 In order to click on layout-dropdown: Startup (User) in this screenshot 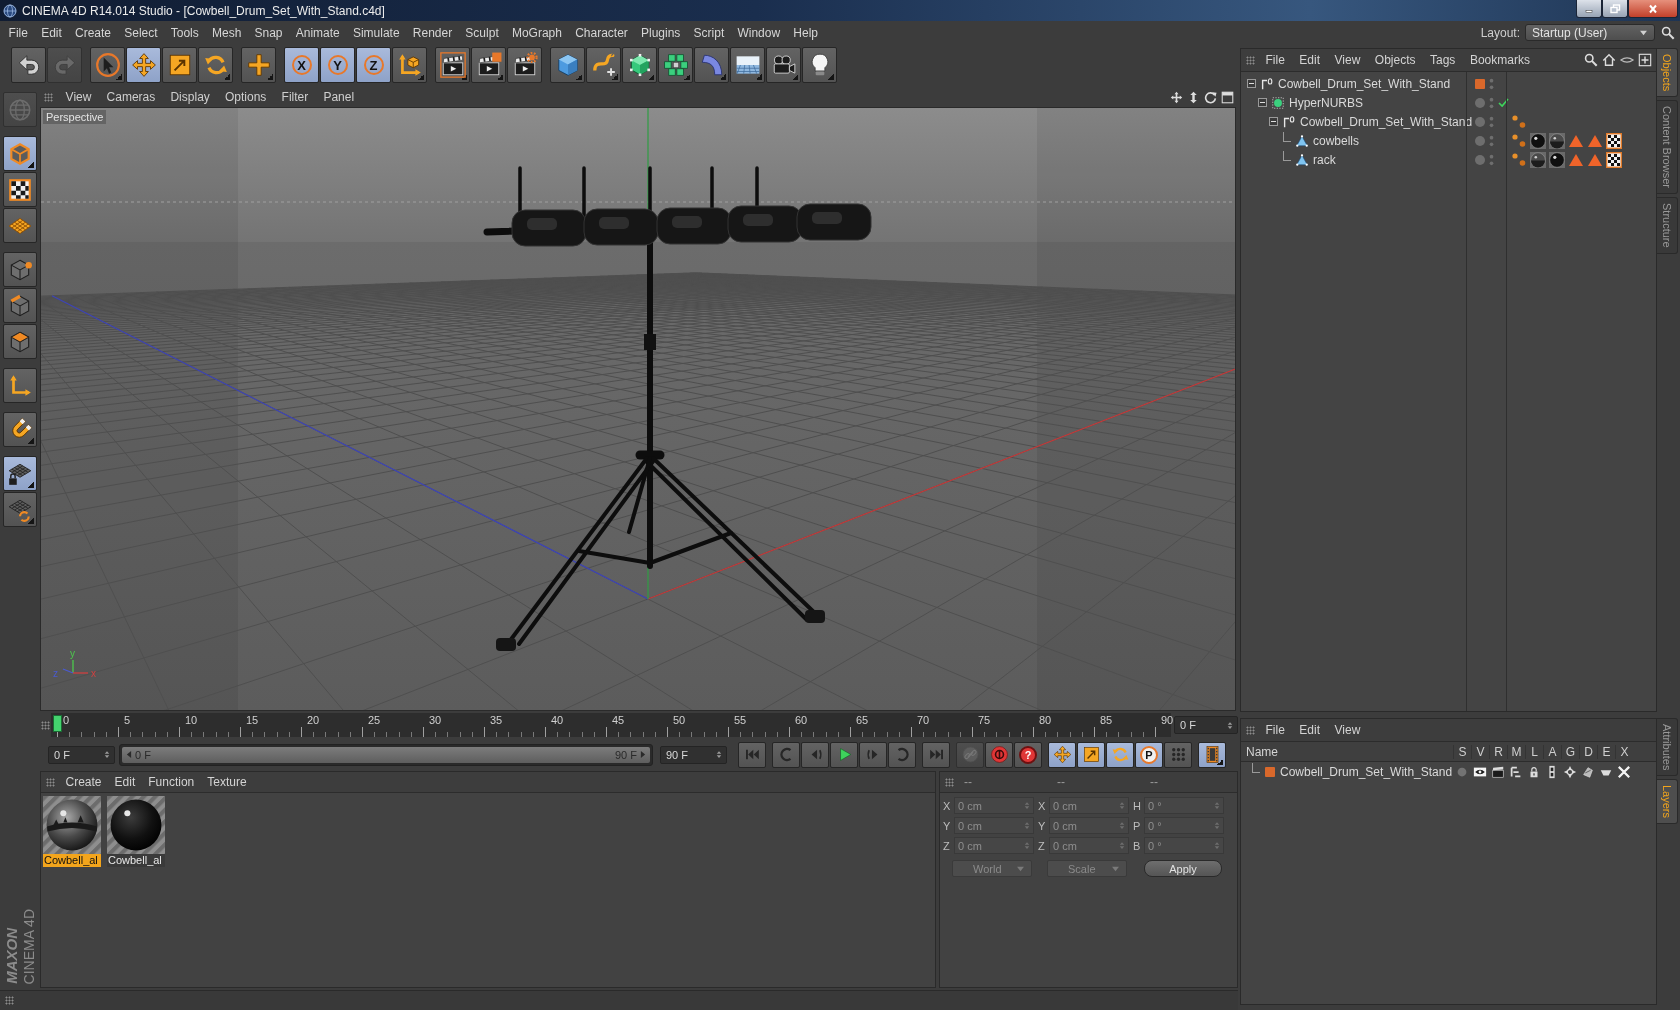, I will do `click(1590, 32)`.